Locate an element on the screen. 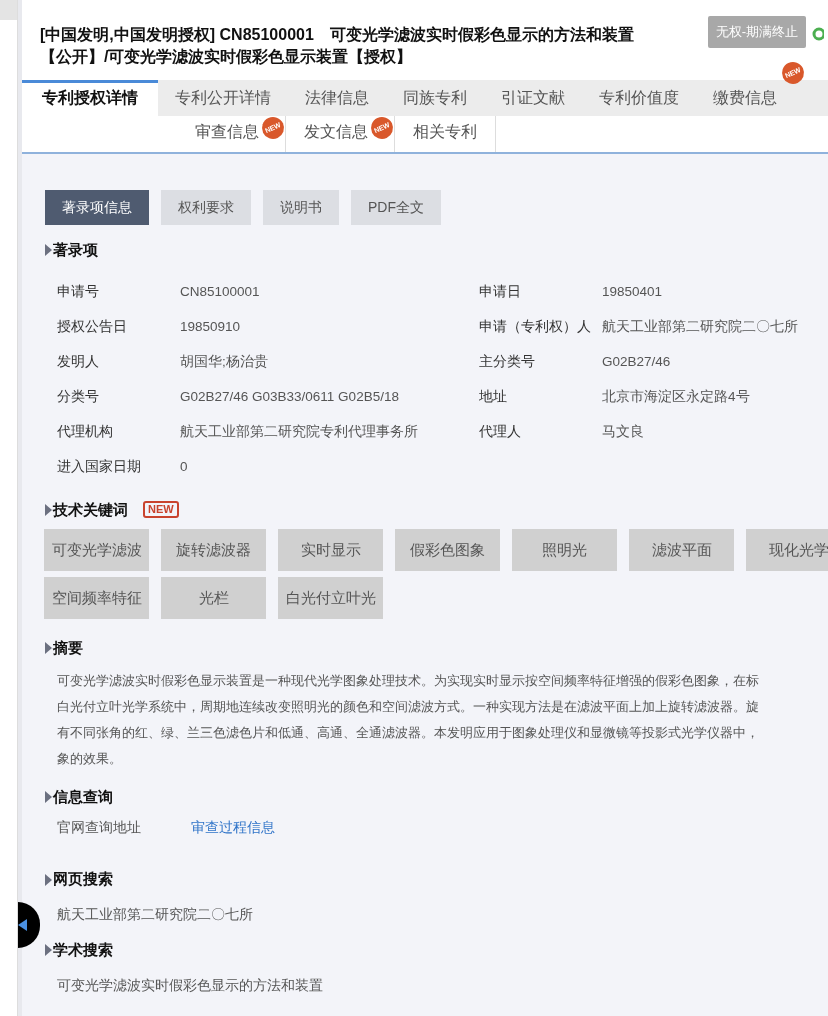 This screenshot has width=828, height=1016. field-value: 0 is located at coordinates (184, 466).